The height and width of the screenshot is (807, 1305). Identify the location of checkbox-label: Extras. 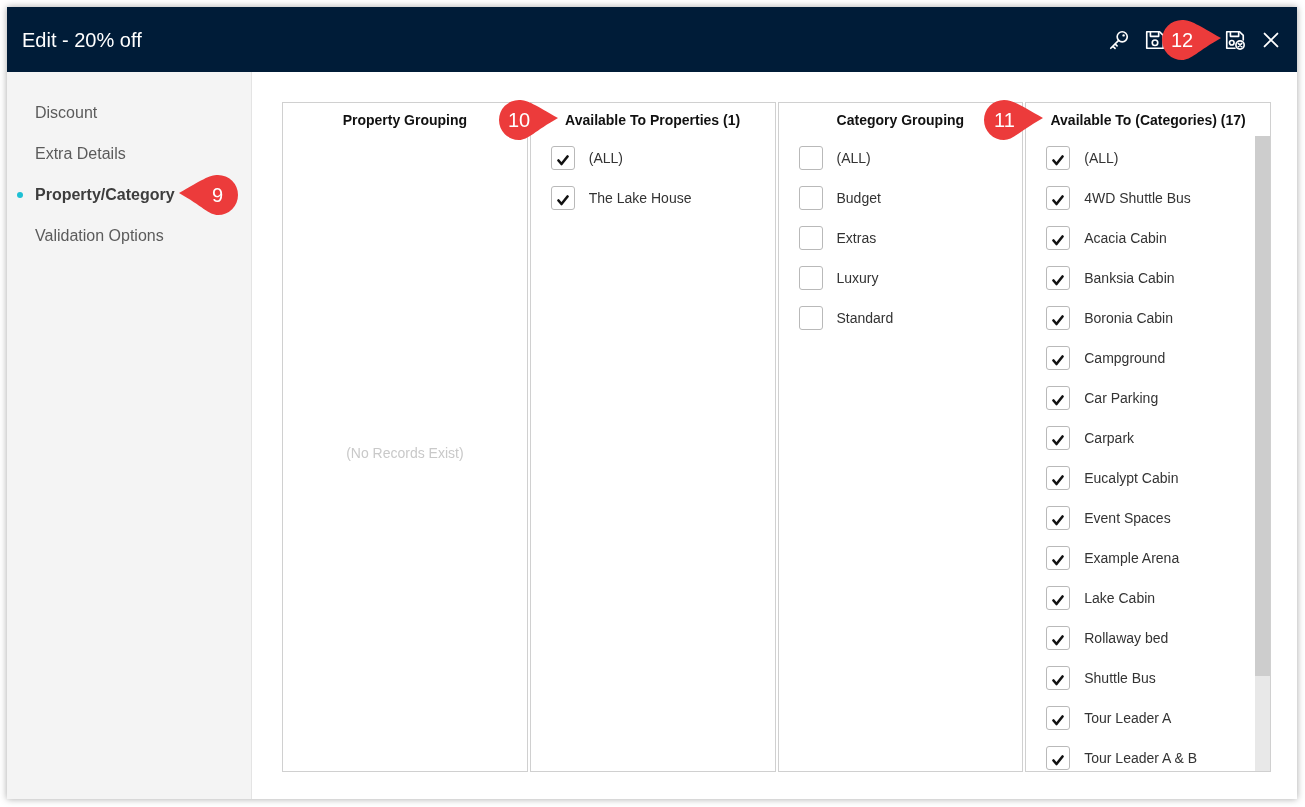
(856, 238).